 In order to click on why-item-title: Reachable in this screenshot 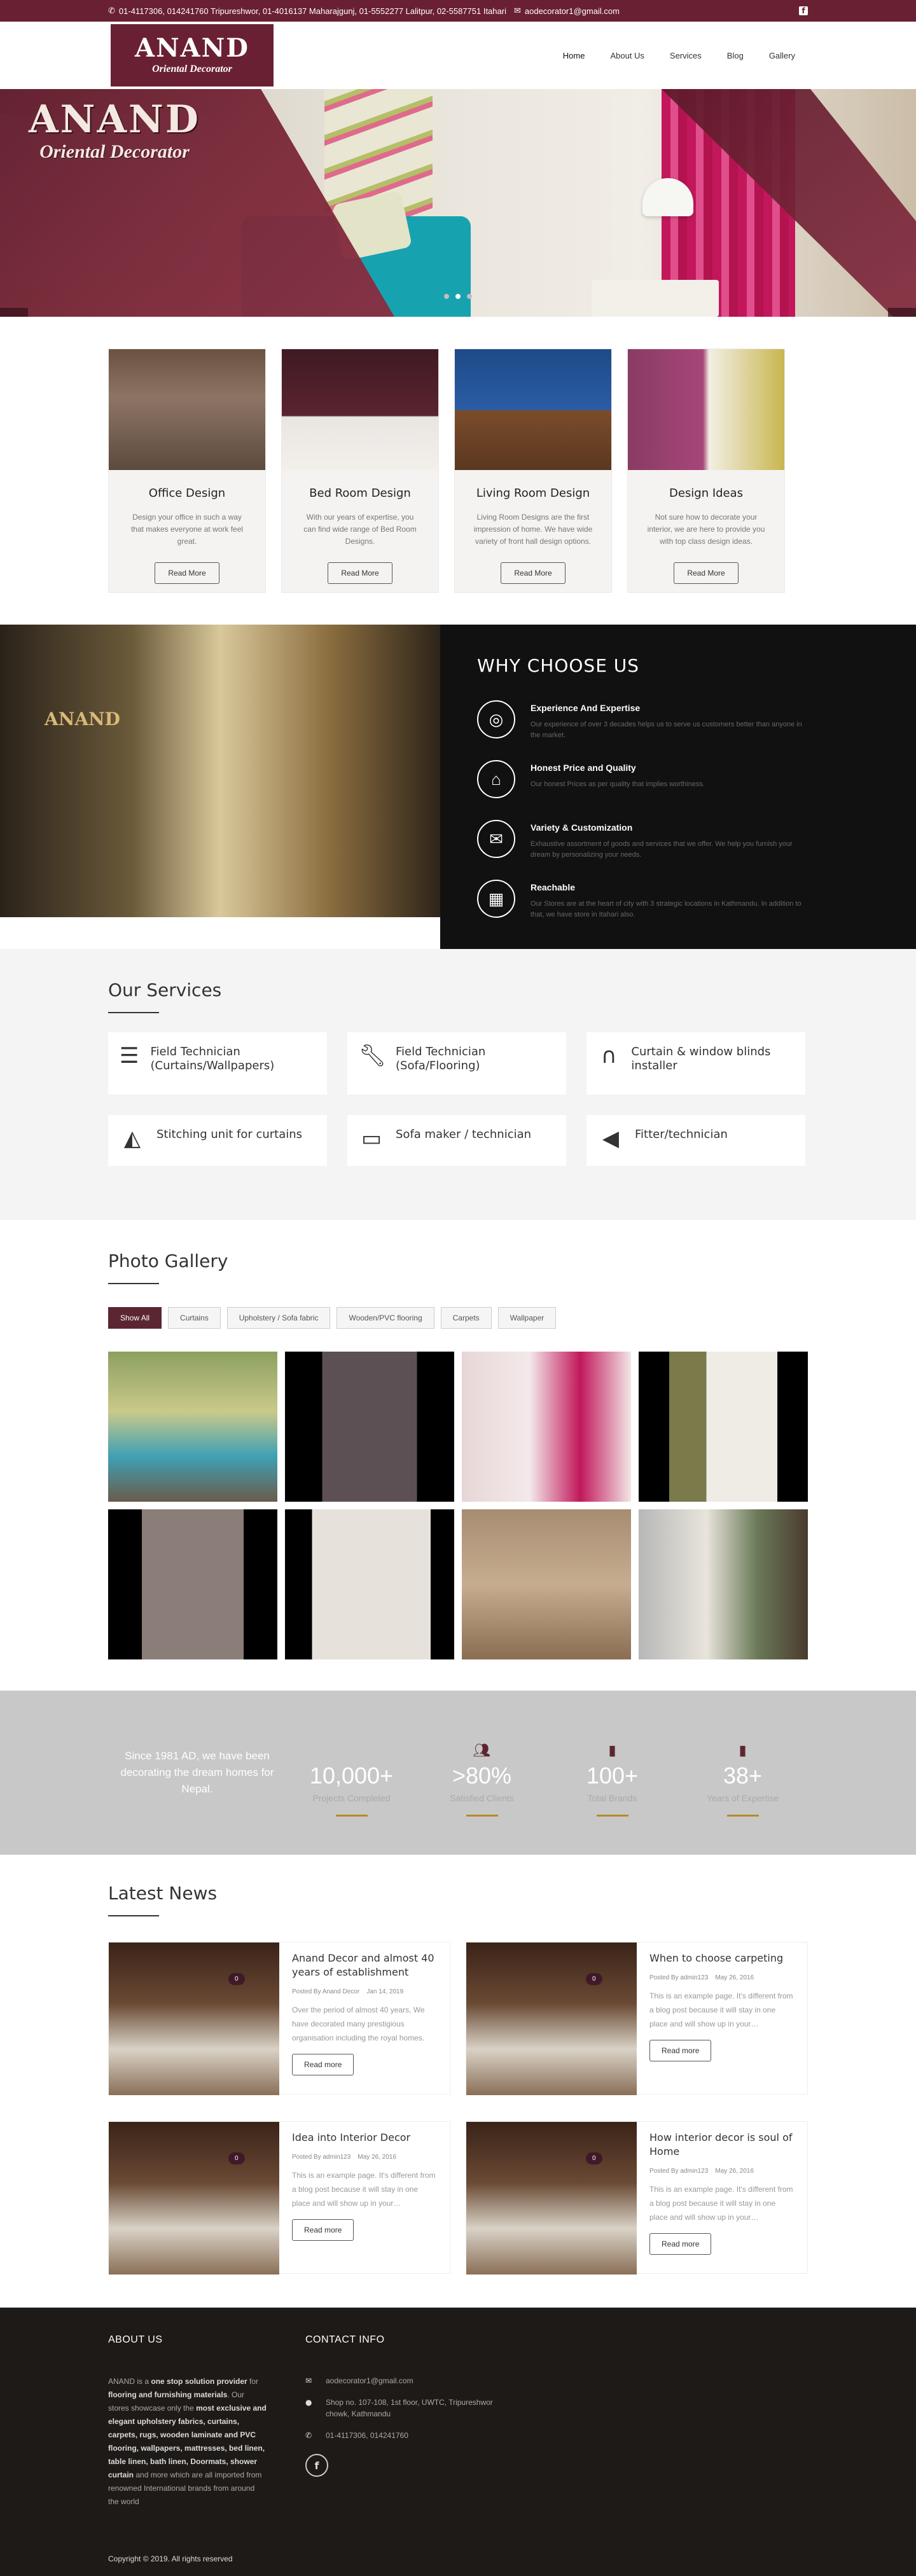, I will do `click(553, 887)`.